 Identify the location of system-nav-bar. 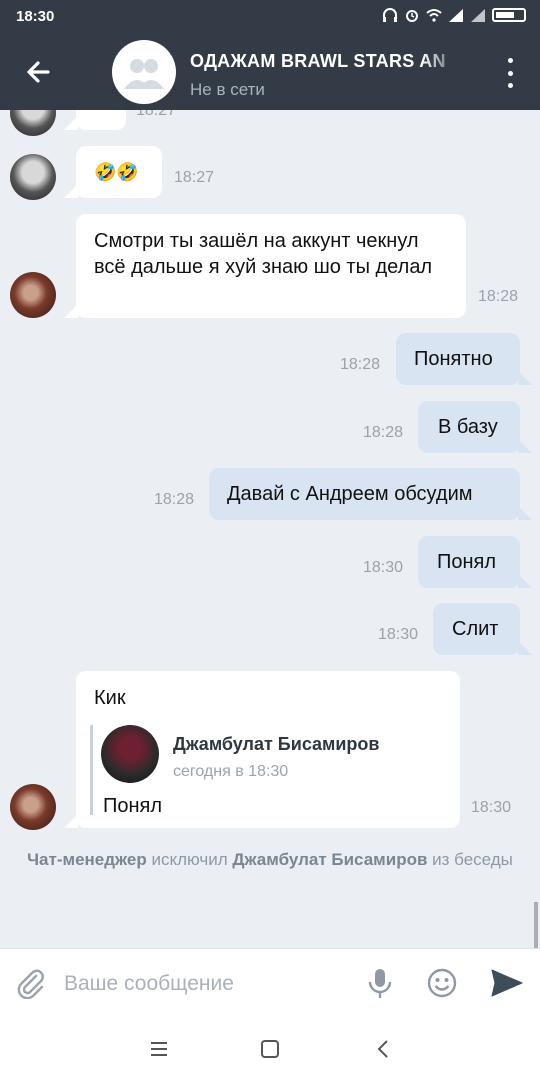
(270, 1049).